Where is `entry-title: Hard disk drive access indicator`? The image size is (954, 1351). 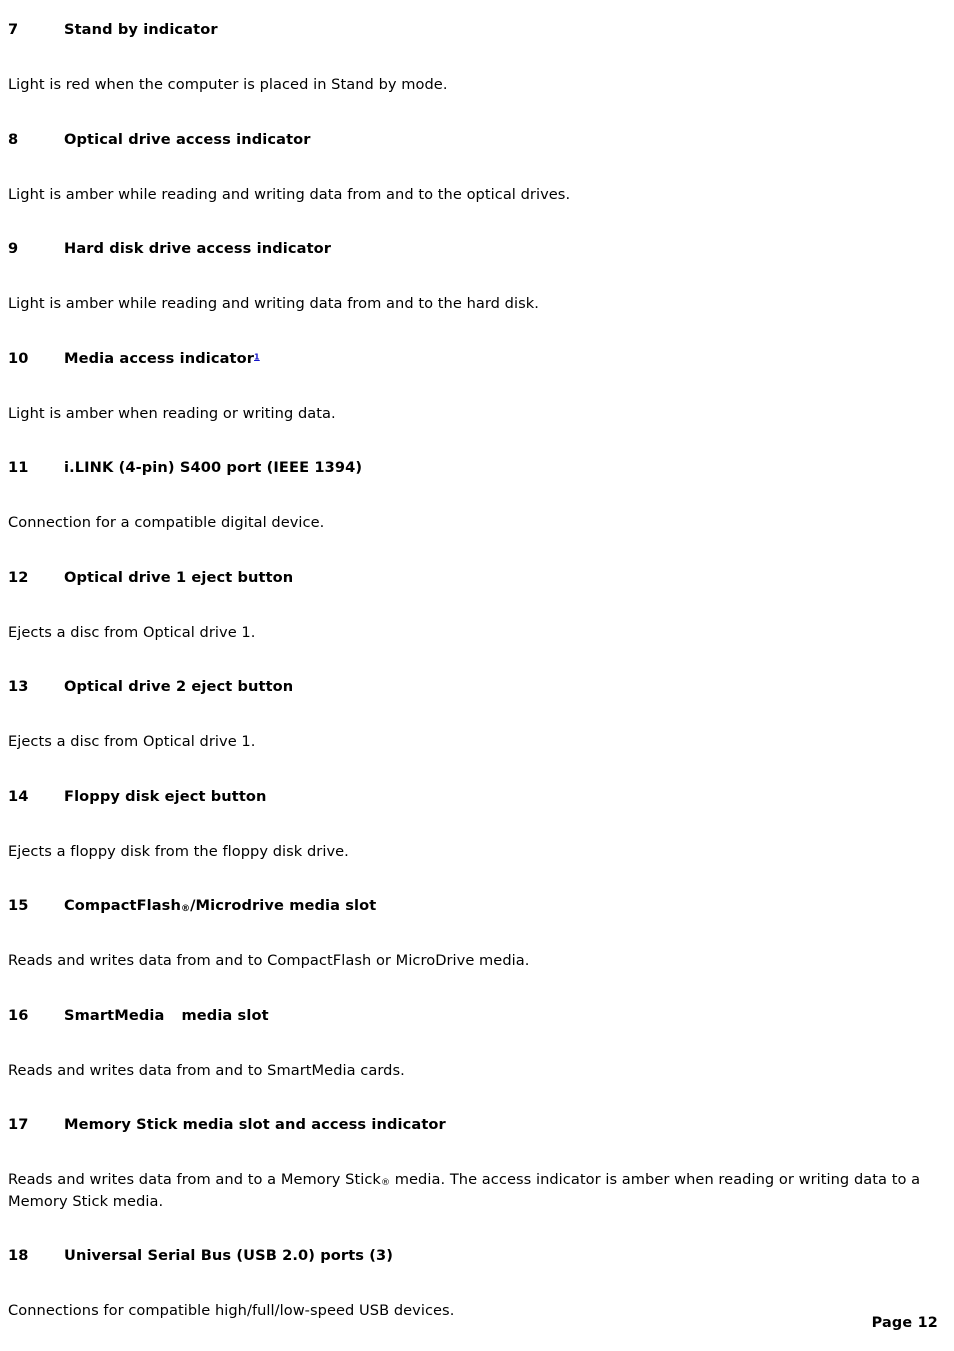
entry-title: Hard disk drive access indicator is located at coordinates (198, 248).